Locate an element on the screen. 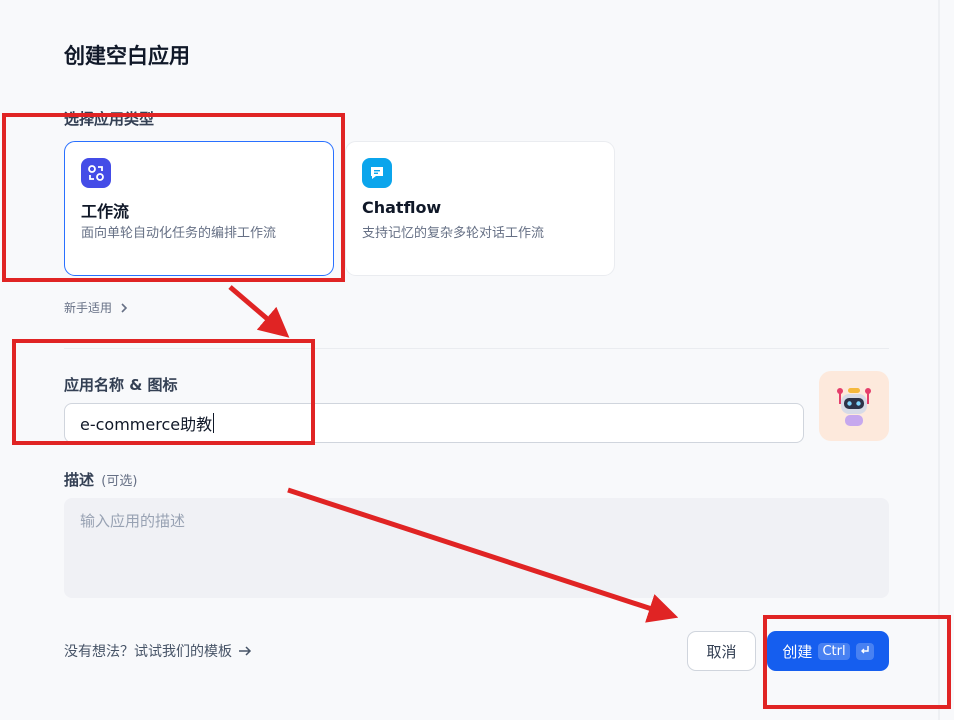  workflow-card-title: 工作流 is located at coordinates (105, 211).